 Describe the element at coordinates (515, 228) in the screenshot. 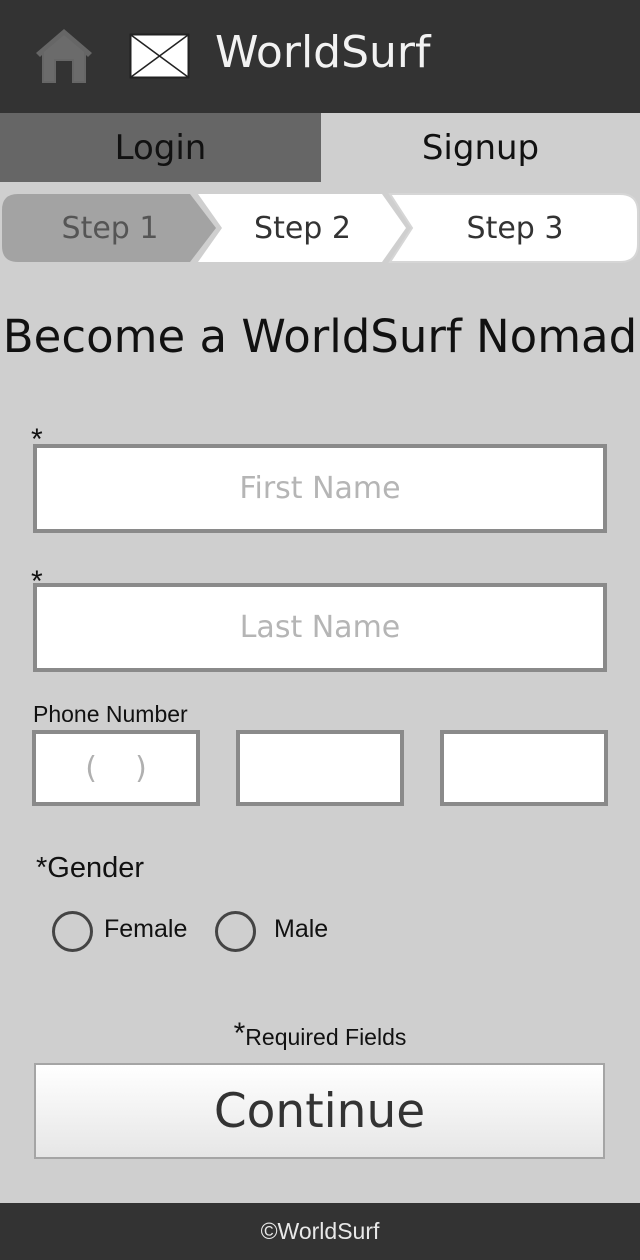

I see `step-3: Step 3` at that location.